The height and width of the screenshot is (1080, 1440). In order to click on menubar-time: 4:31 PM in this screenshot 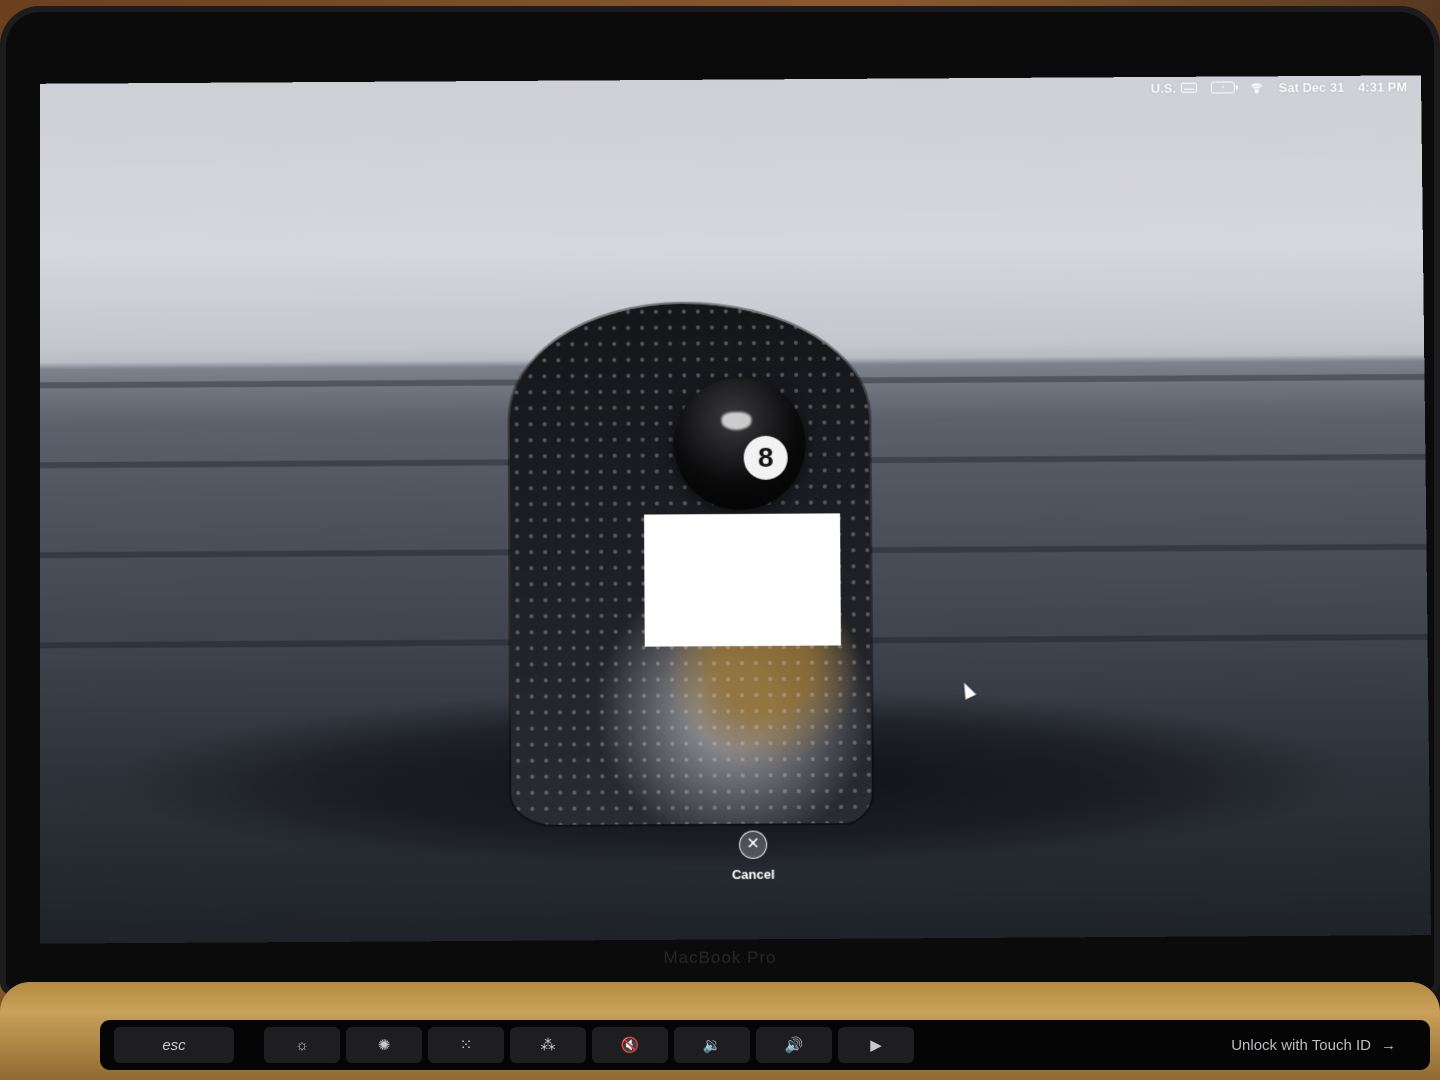, I will do `click(1383, 86)`.